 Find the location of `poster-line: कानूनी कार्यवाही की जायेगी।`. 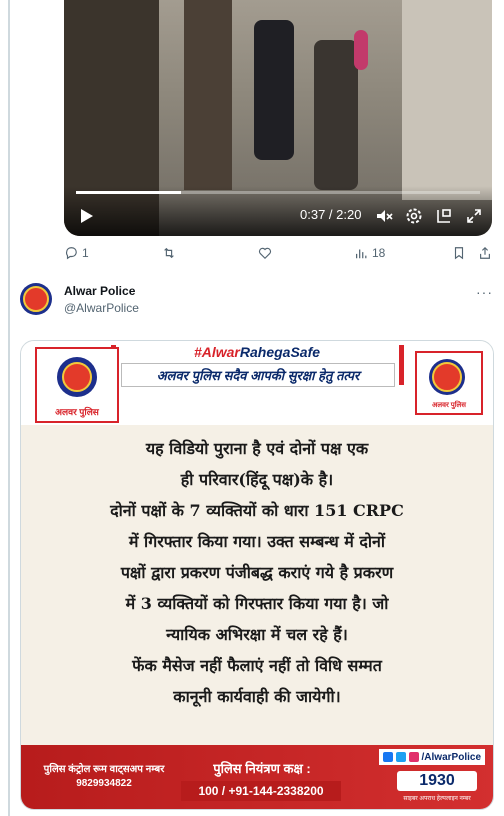

poster-line: कानूनी कार्यवाही की जायेगी। is located at coordinates (257, 696).